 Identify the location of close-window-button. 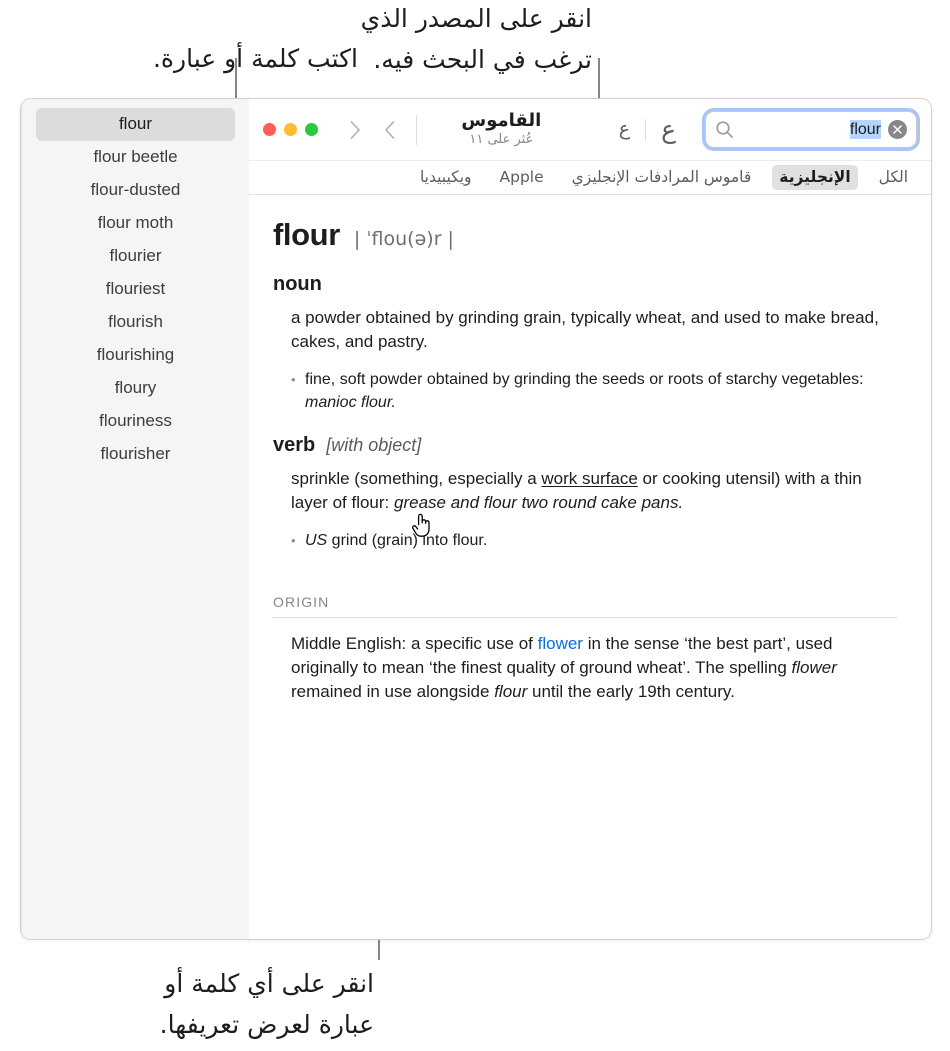
(269, 129).